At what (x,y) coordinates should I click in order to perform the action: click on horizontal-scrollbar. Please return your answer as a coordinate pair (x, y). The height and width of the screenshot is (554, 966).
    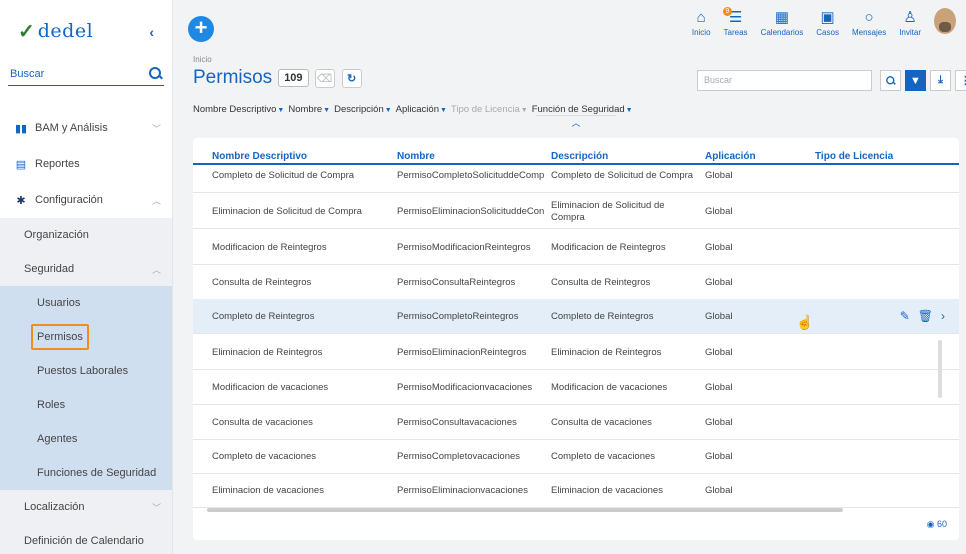
    Looking at the image, I should click on (525, 510).